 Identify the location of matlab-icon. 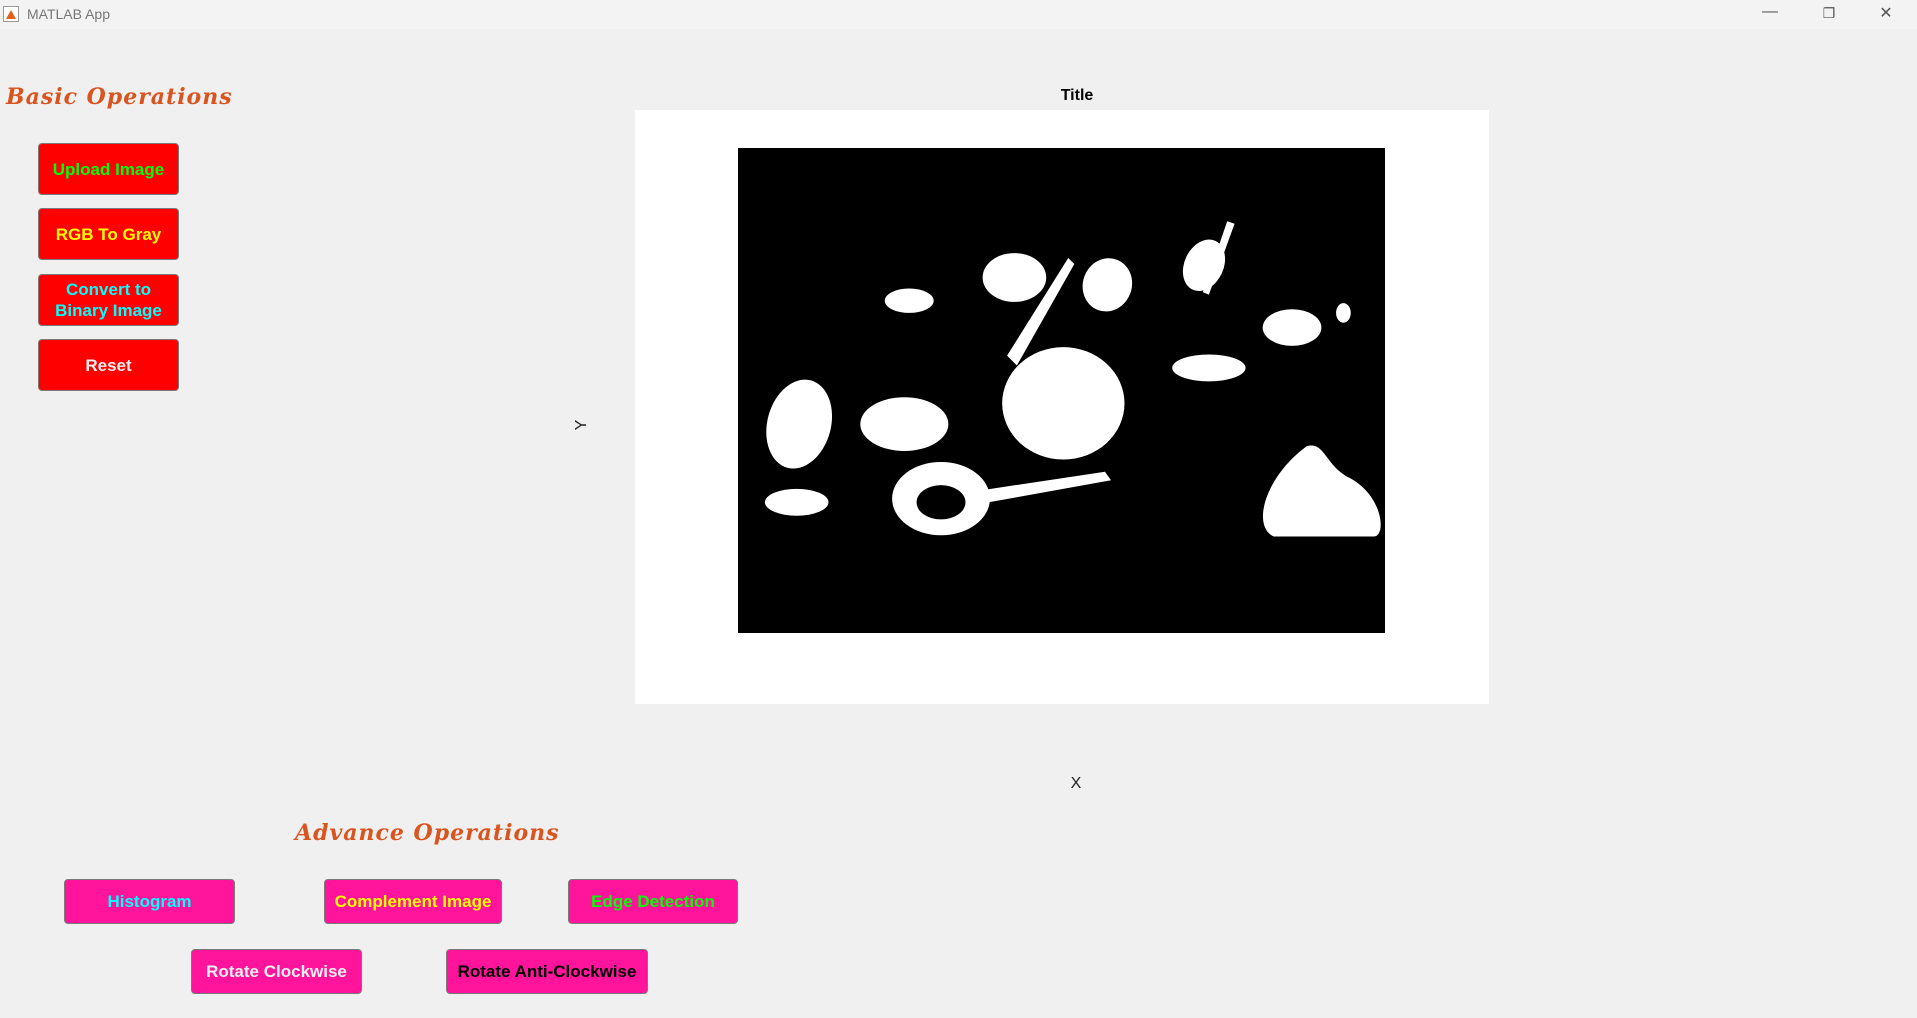
(11, 14).